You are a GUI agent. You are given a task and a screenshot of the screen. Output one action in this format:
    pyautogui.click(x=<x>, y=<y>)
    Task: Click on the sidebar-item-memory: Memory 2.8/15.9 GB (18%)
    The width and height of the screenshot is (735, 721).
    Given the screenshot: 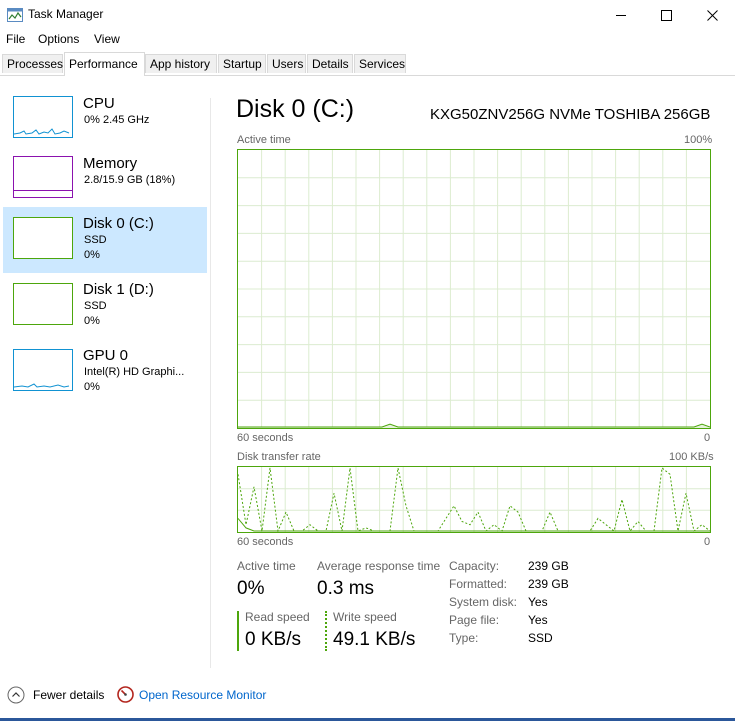 What is the action you would take?
    pyautogui.click(x=105, y=178)
    